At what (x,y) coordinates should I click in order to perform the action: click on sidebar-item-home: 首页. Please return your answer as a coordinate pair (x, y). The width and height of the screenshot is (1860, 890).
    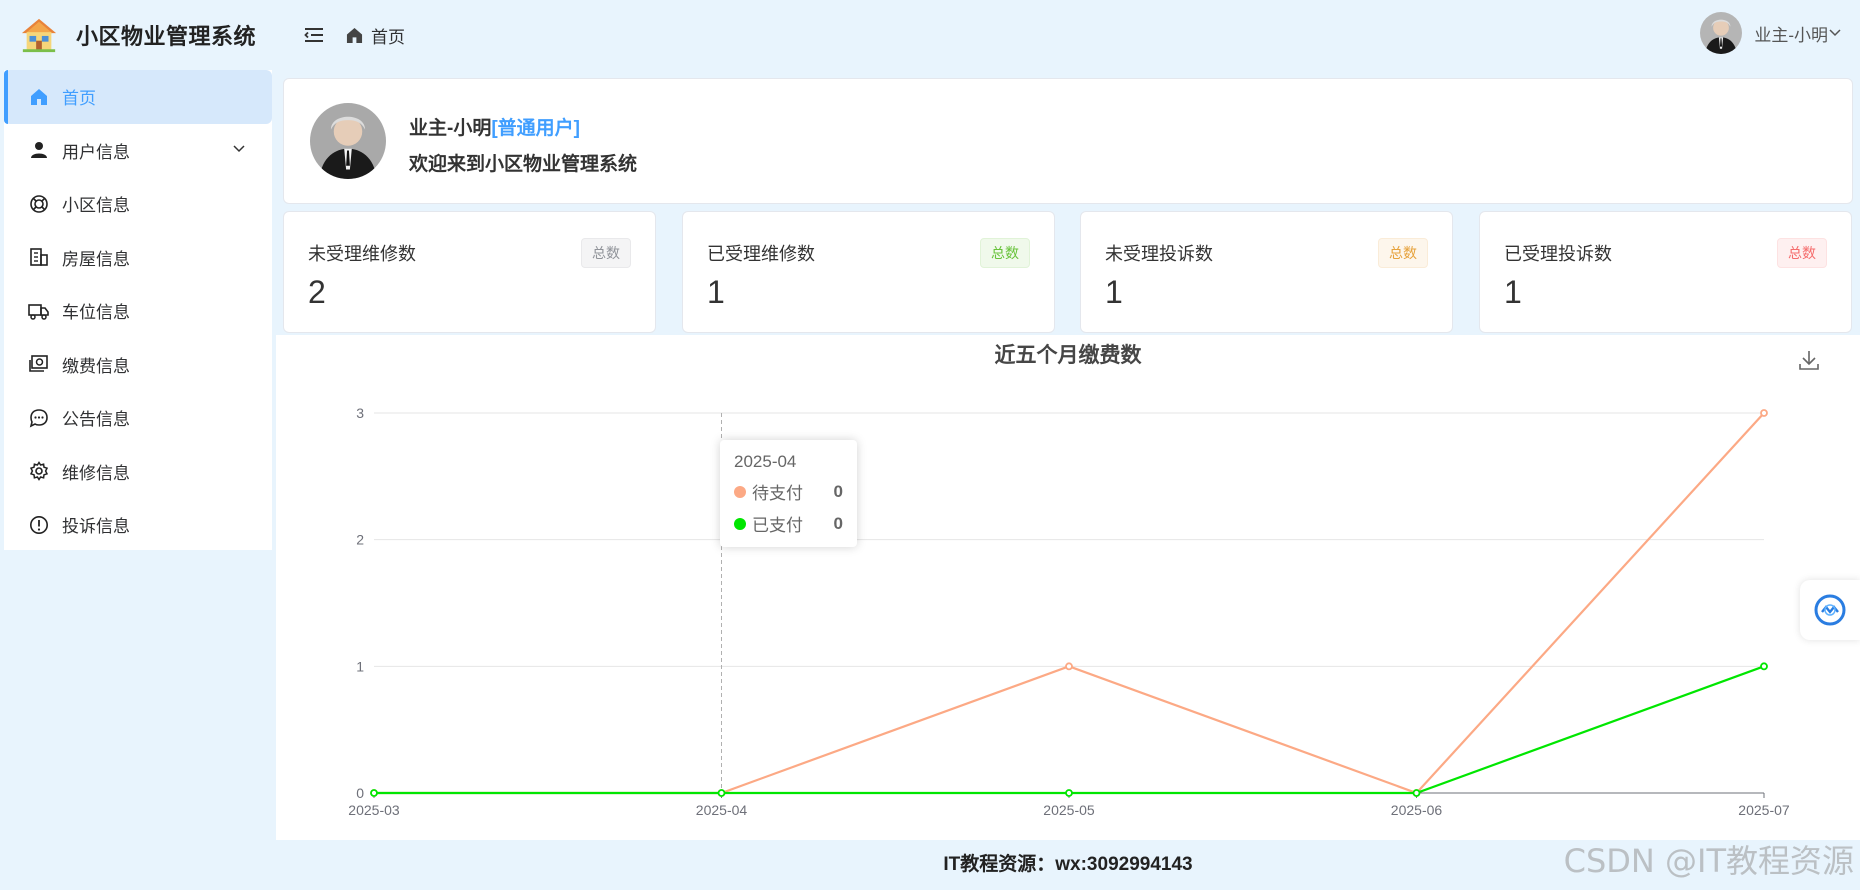
    Looking at the image, I should click on (138, 97).